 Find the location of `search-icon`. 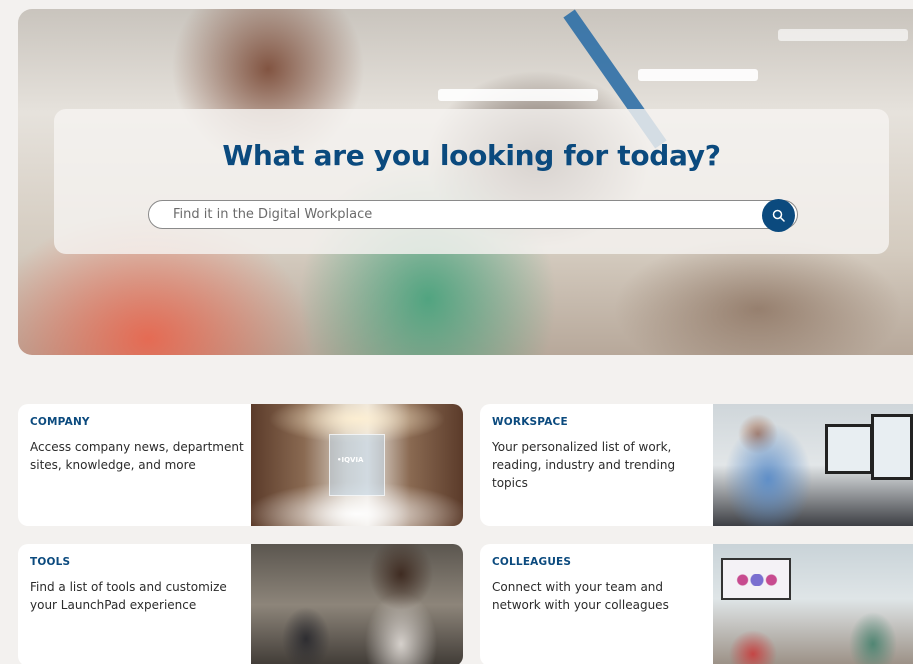

search-icon is located at coordinates (778, 215).